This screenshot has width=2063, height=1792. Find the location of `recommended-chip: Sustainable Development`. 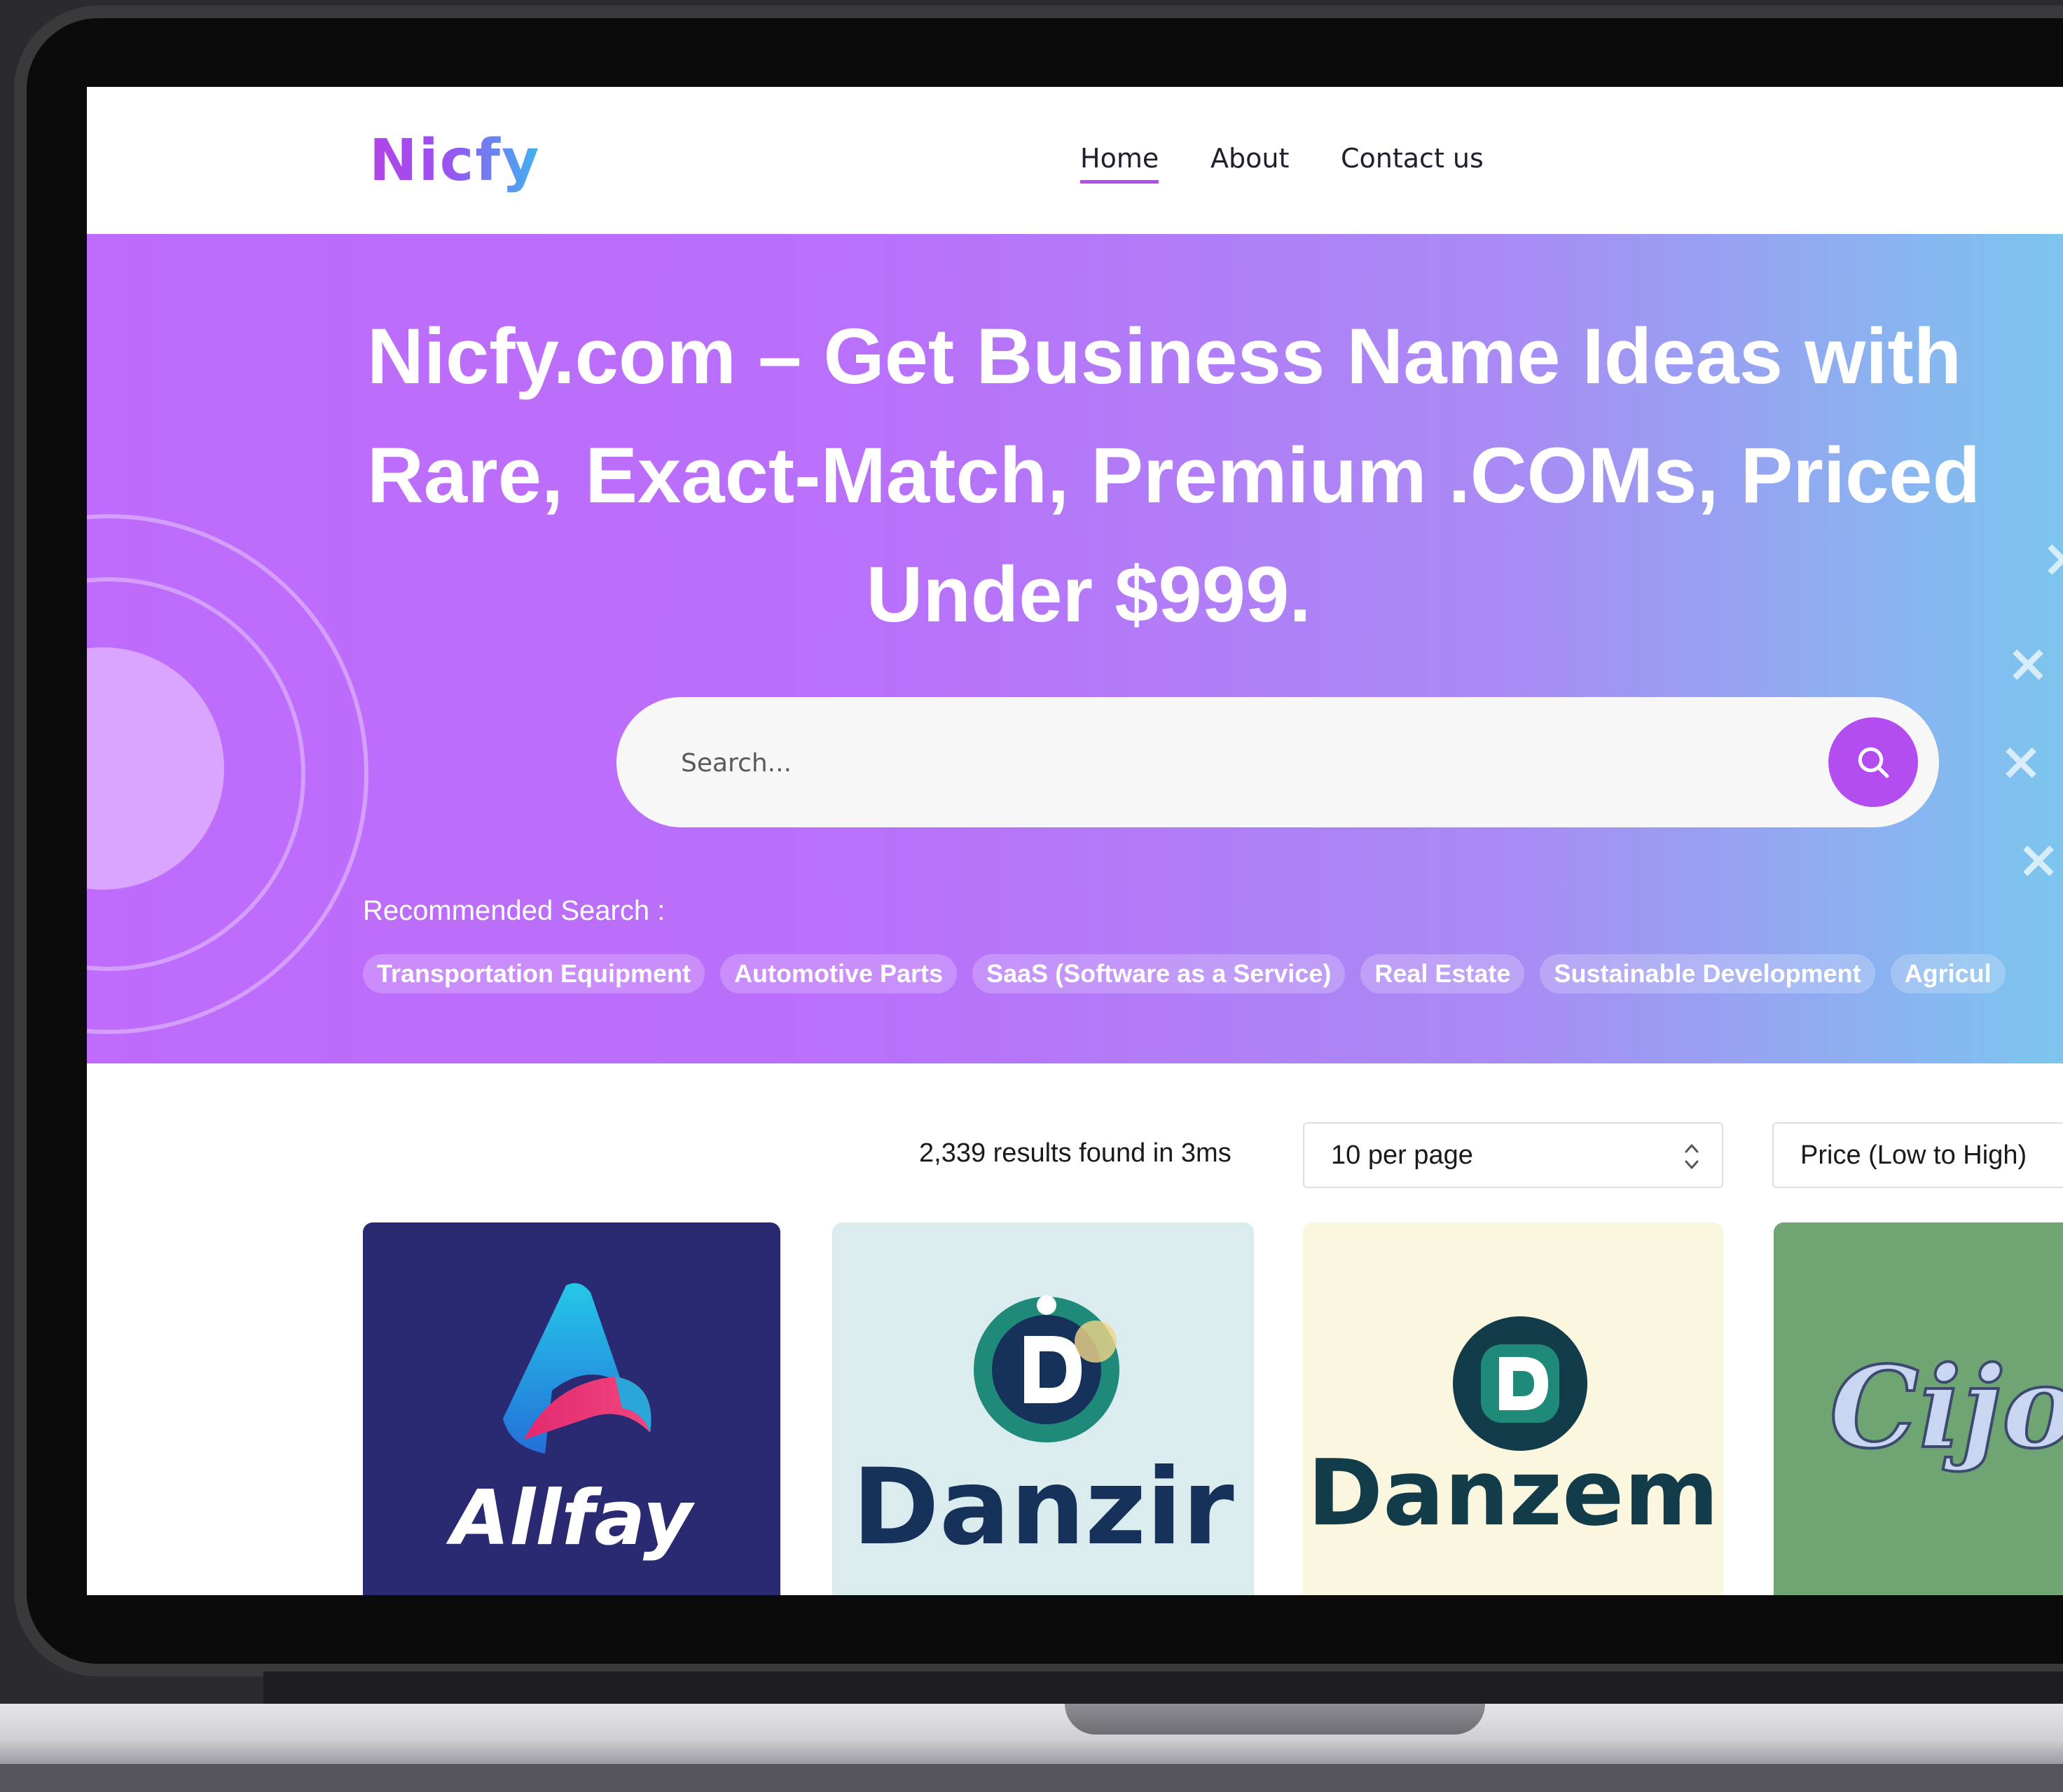

recommended-chip: Sustainable Development is located at coordinates (1707, 974).